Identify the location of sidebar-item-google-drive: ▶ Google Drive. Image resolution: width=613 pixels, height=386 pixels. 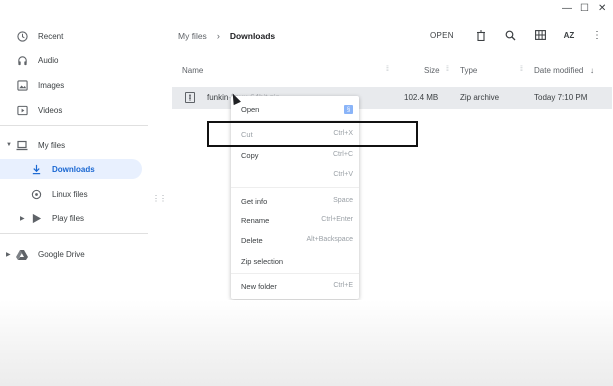
(71, 254).